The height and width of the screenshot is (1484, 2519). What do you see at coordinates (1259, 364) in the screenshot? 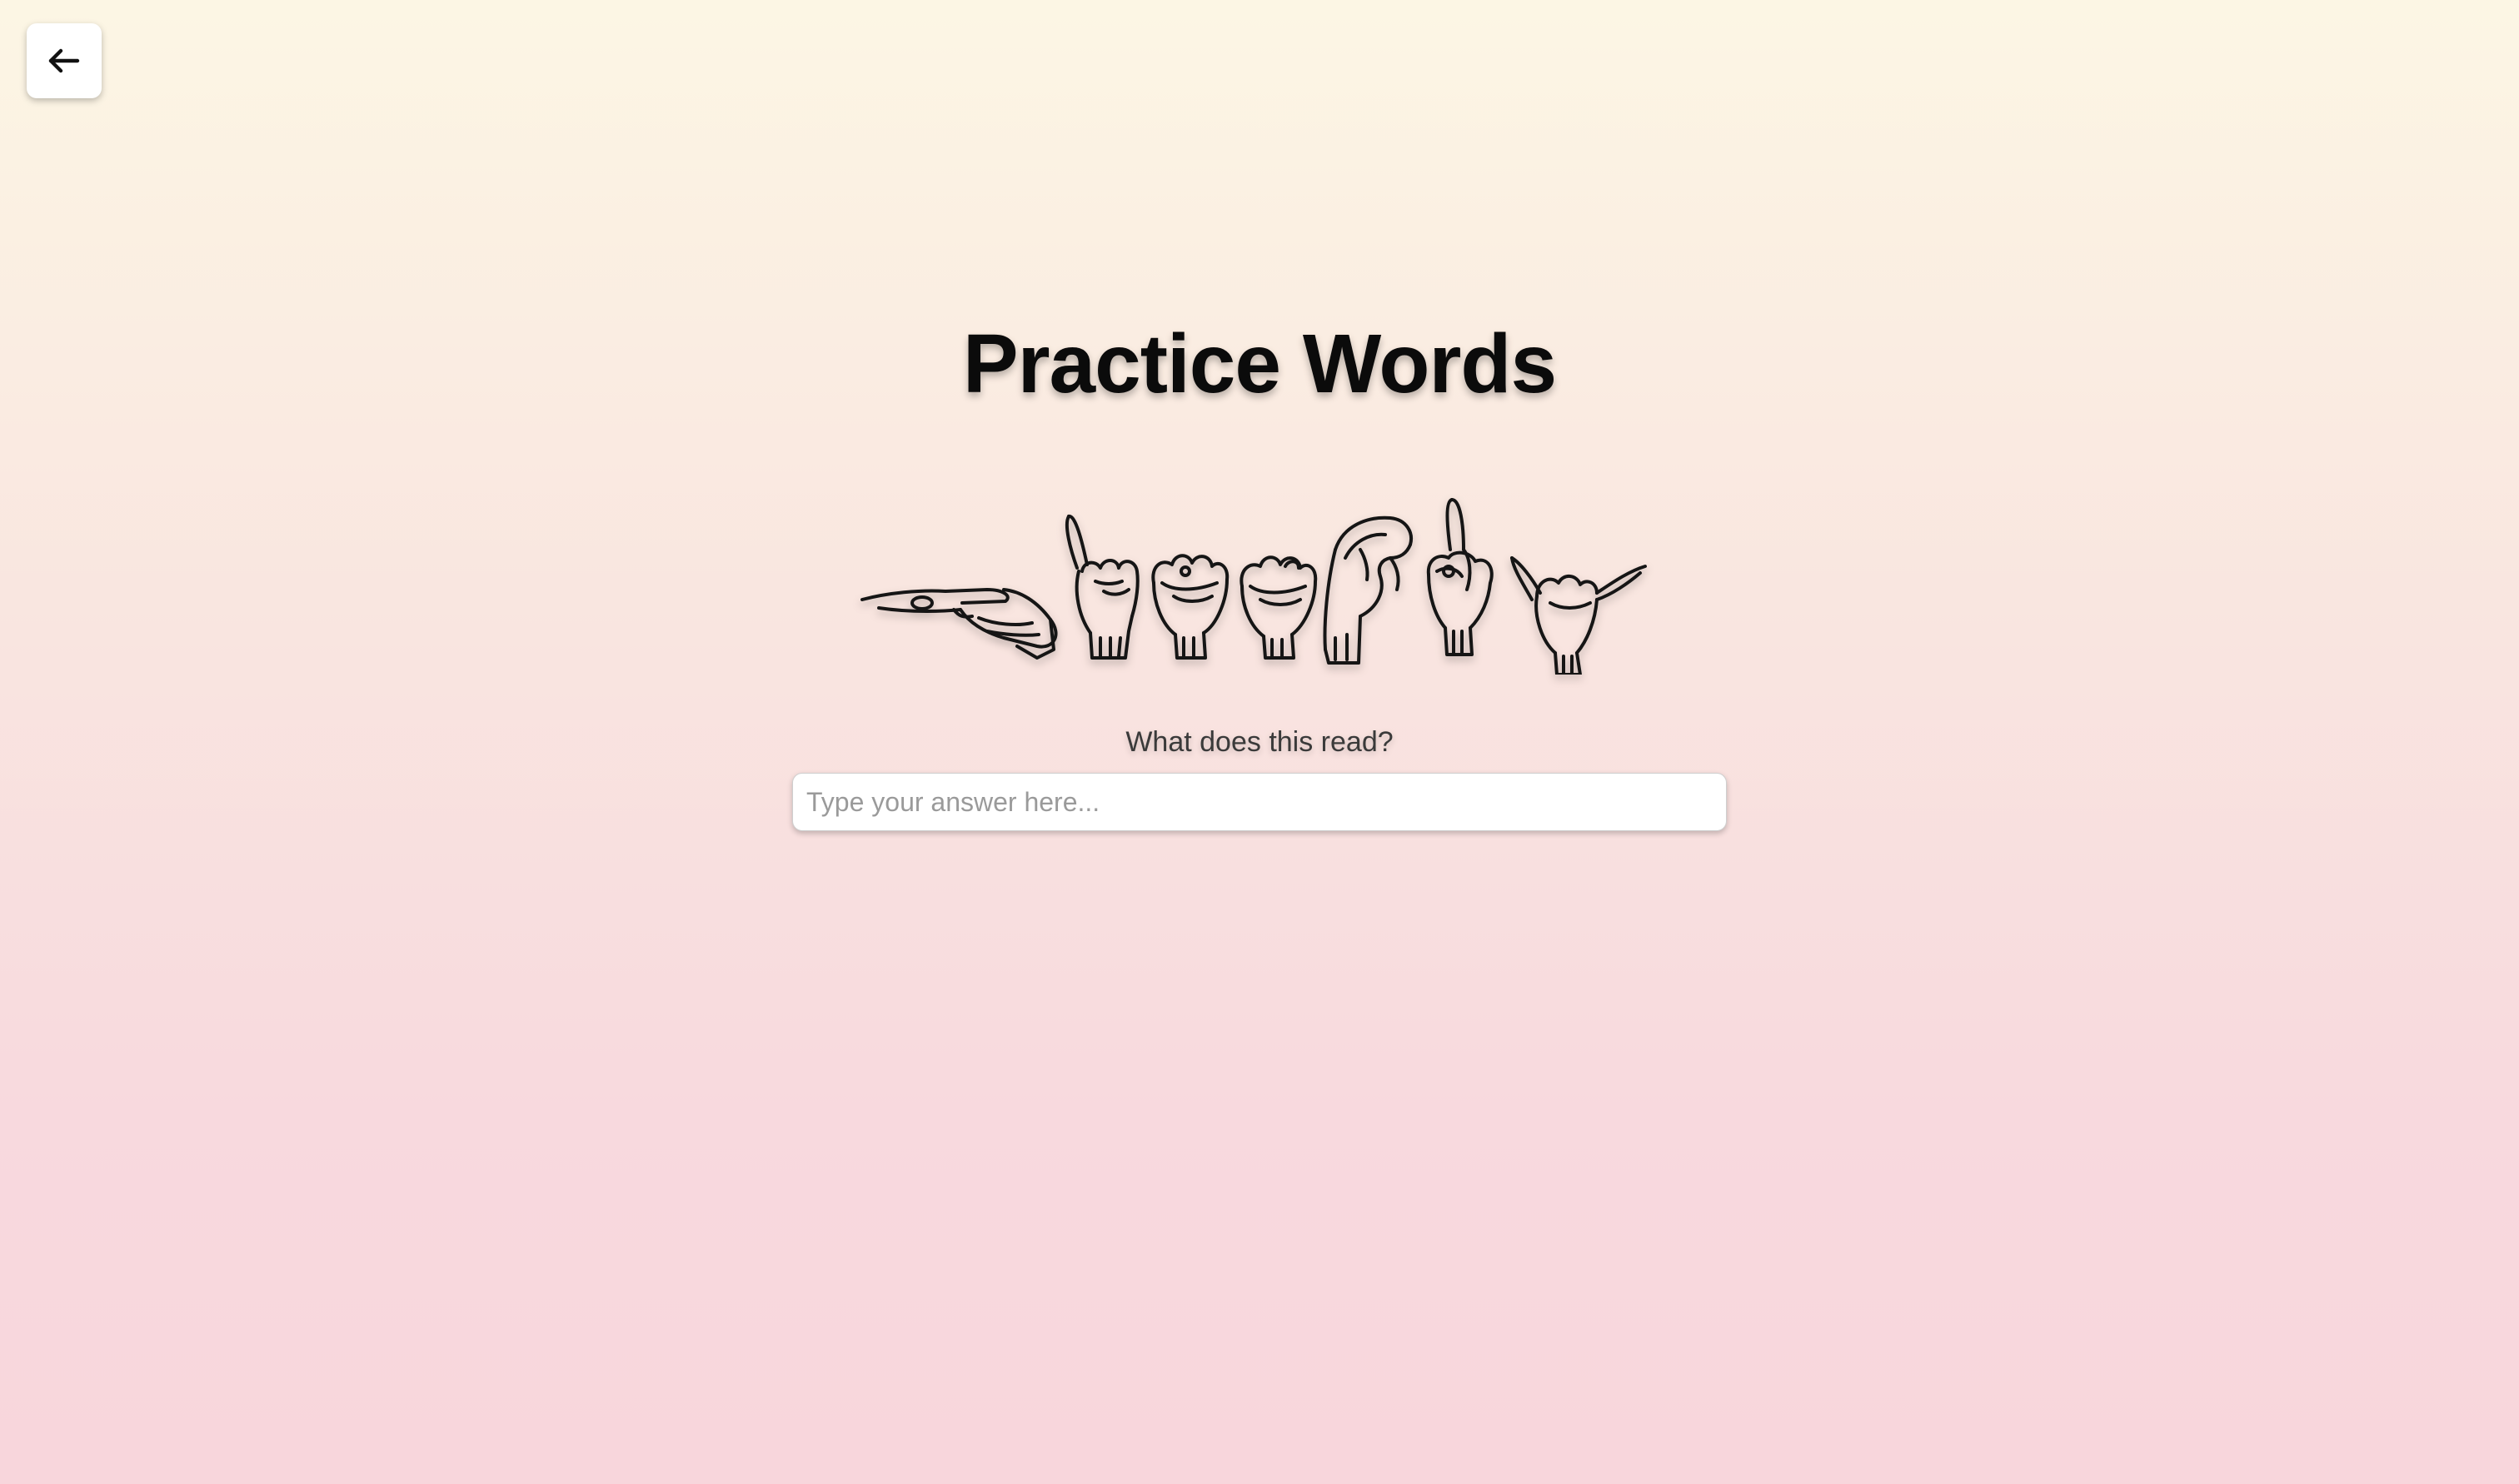
I see `page-title: Practice Words` at bounding box center [1259, 364].